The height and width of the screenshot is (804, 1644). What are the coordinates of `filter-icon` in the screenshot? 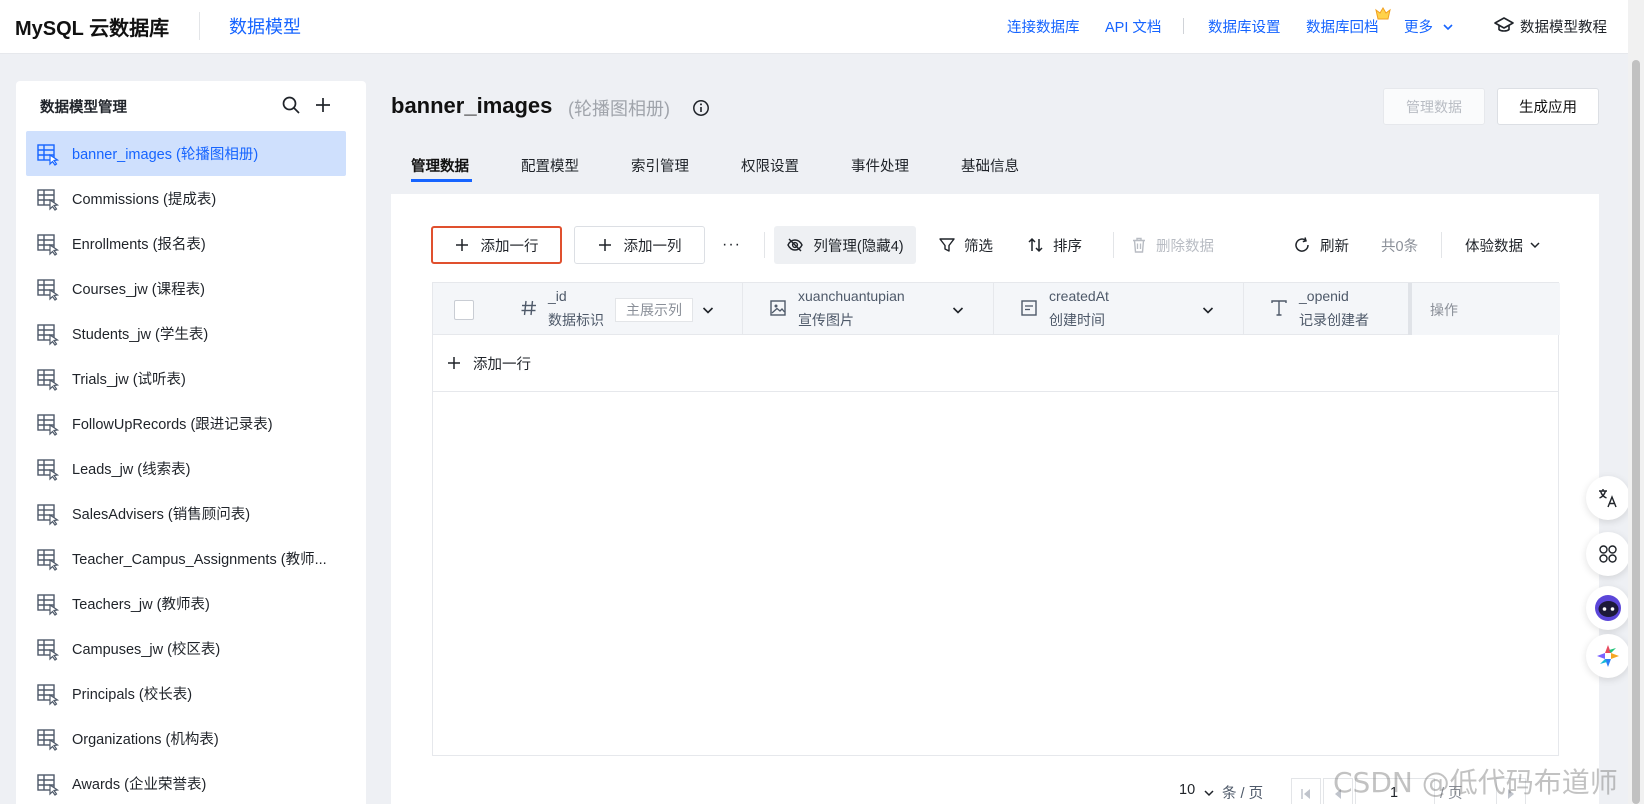 It's located at (947, 245).